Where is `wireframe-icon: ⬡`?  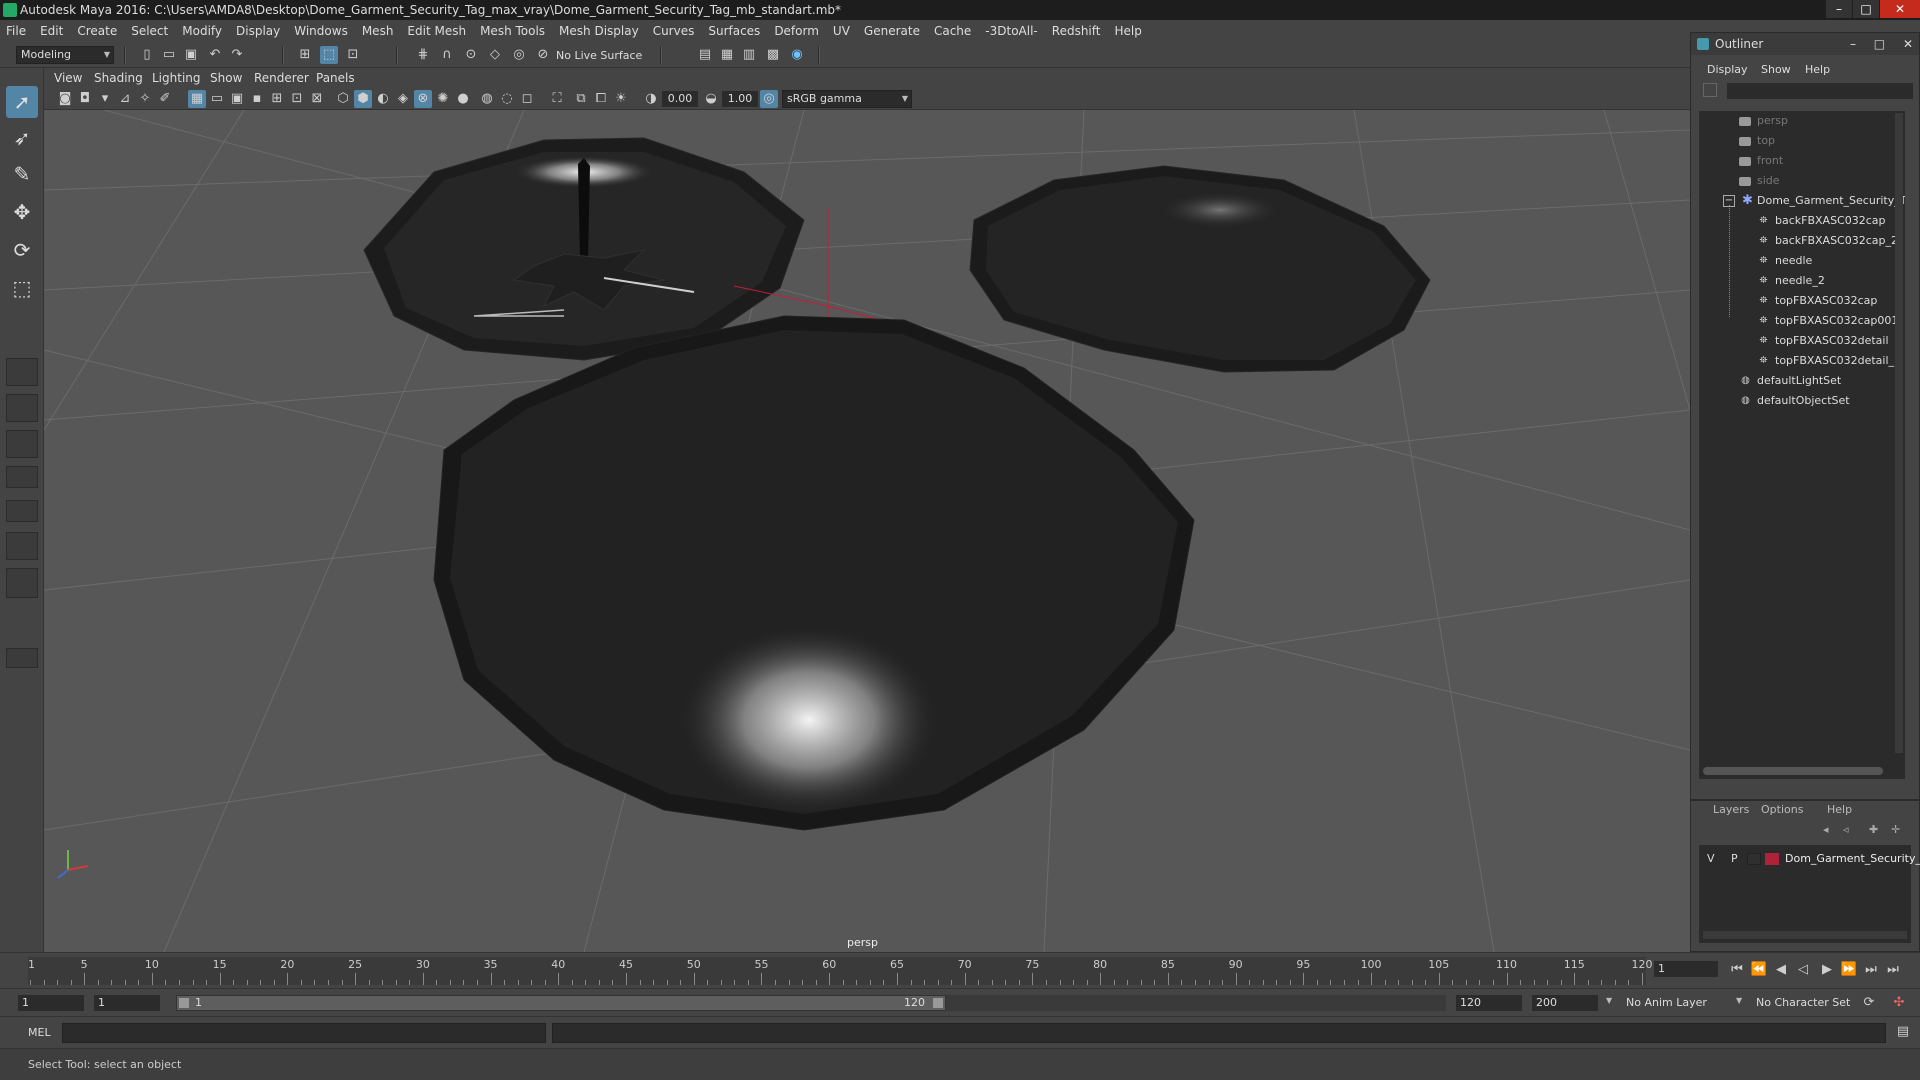 wireframe-icon: ⬡ is located at coordinates (343, 99).